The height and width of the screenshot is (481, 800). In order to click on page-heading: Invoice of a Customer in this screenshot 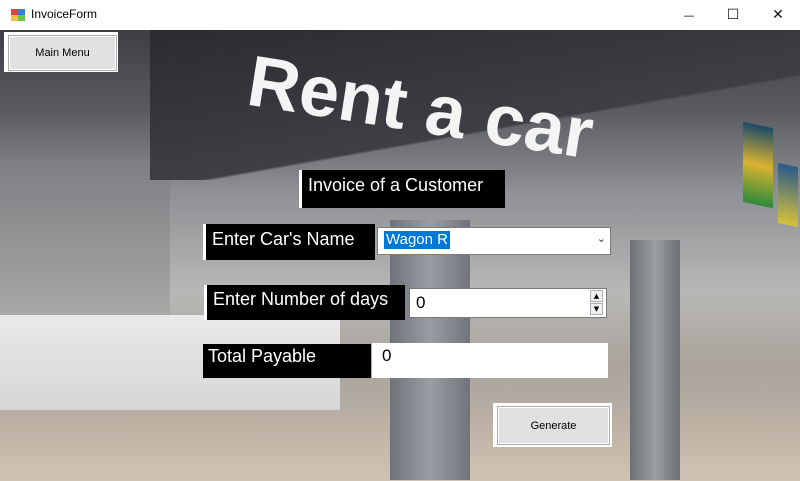, I will do `click(402, 189)`.